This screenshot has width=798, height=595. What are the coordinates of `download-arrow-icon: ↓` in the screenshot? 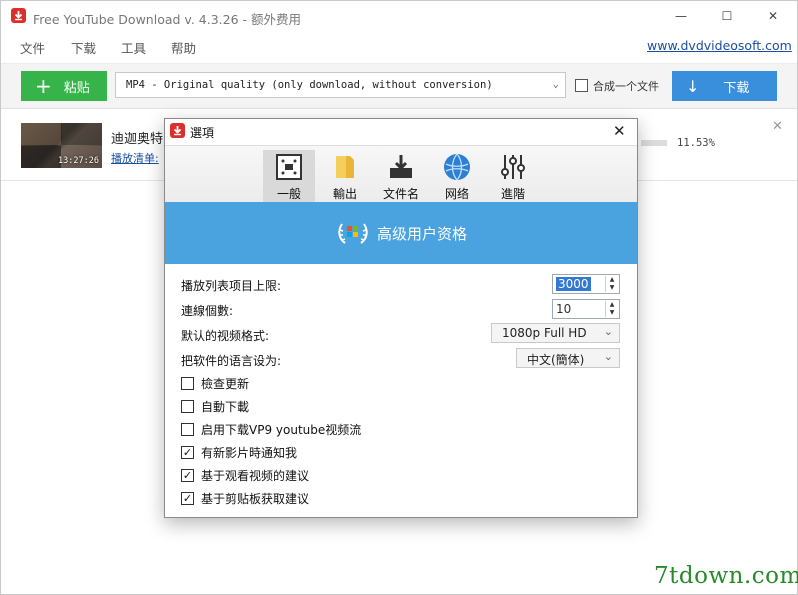 It's located at (693, 86).